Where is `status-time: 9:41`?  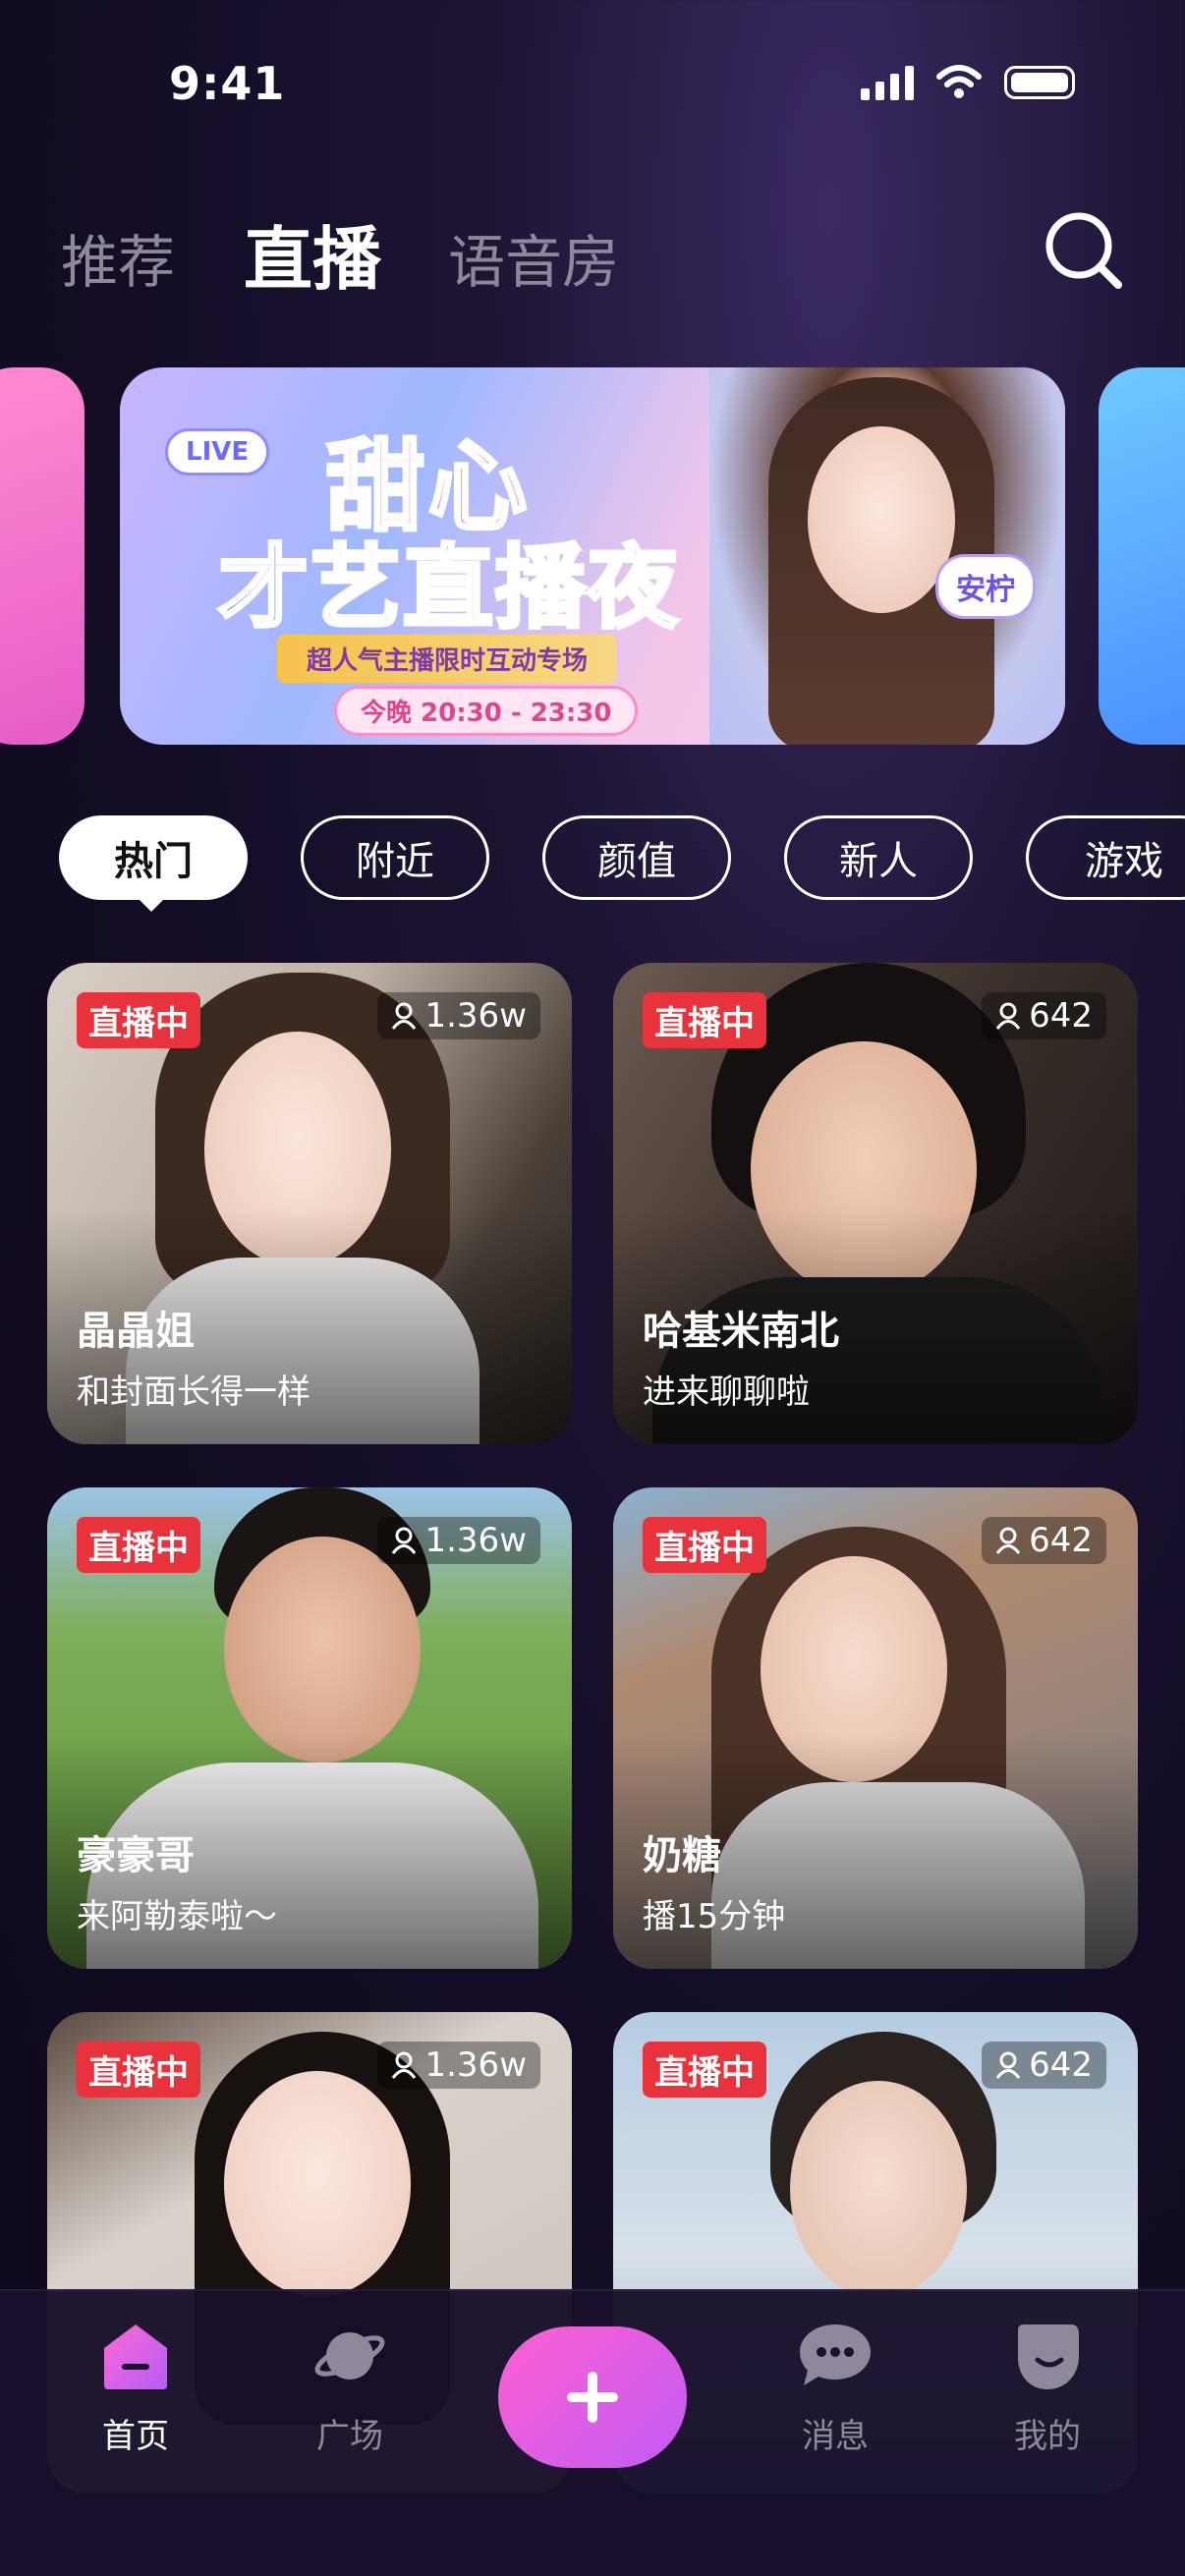
status-time: 9:41 is located at coordinates (228, 83).